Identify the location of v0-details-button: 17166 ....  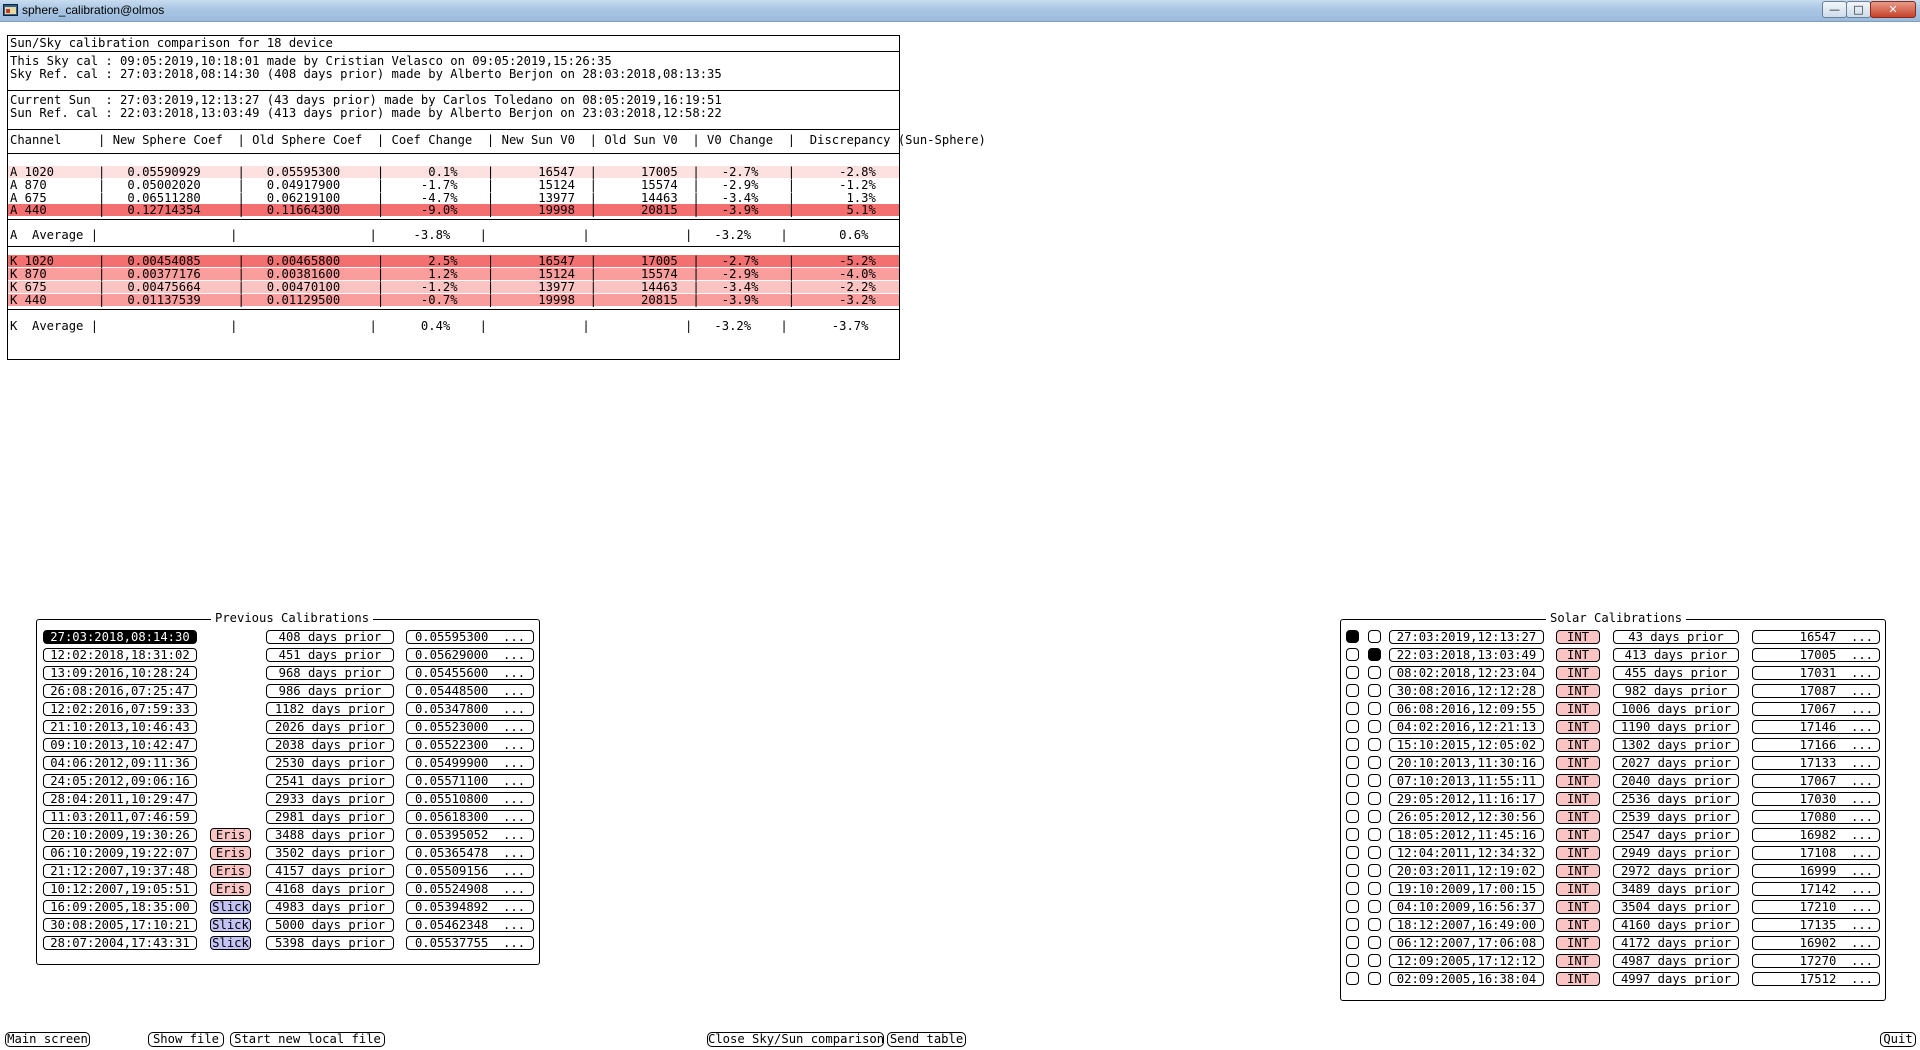
(1816, 745).